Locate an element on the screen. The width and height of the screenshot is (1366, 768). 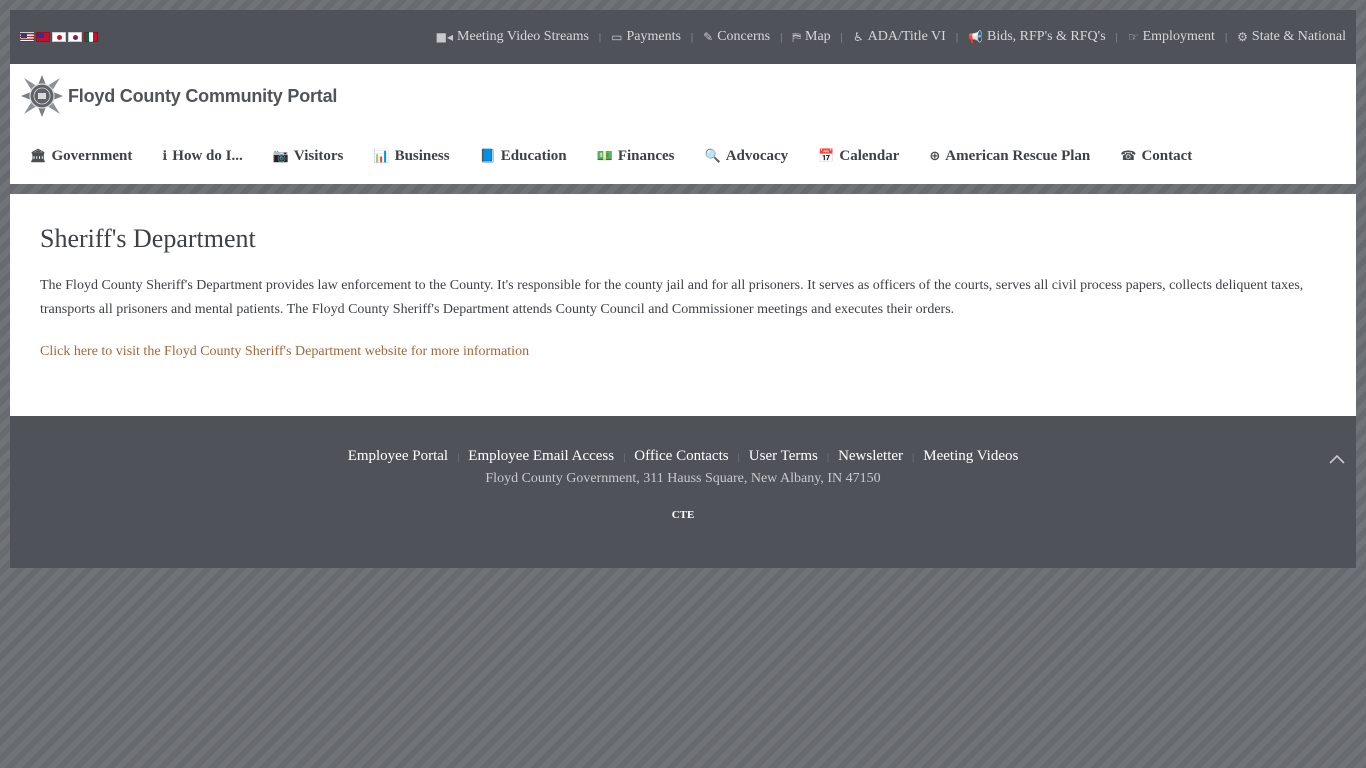
nav-label: Advocacy is located at coordinates (757, 155).